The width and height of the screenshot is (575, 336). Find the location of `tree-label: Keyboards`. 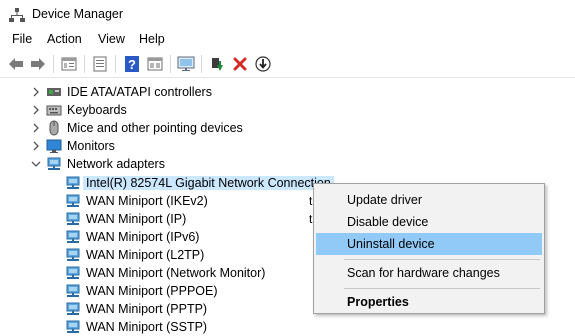

tree-label: Keyboards is located at coordinates (97, 110).